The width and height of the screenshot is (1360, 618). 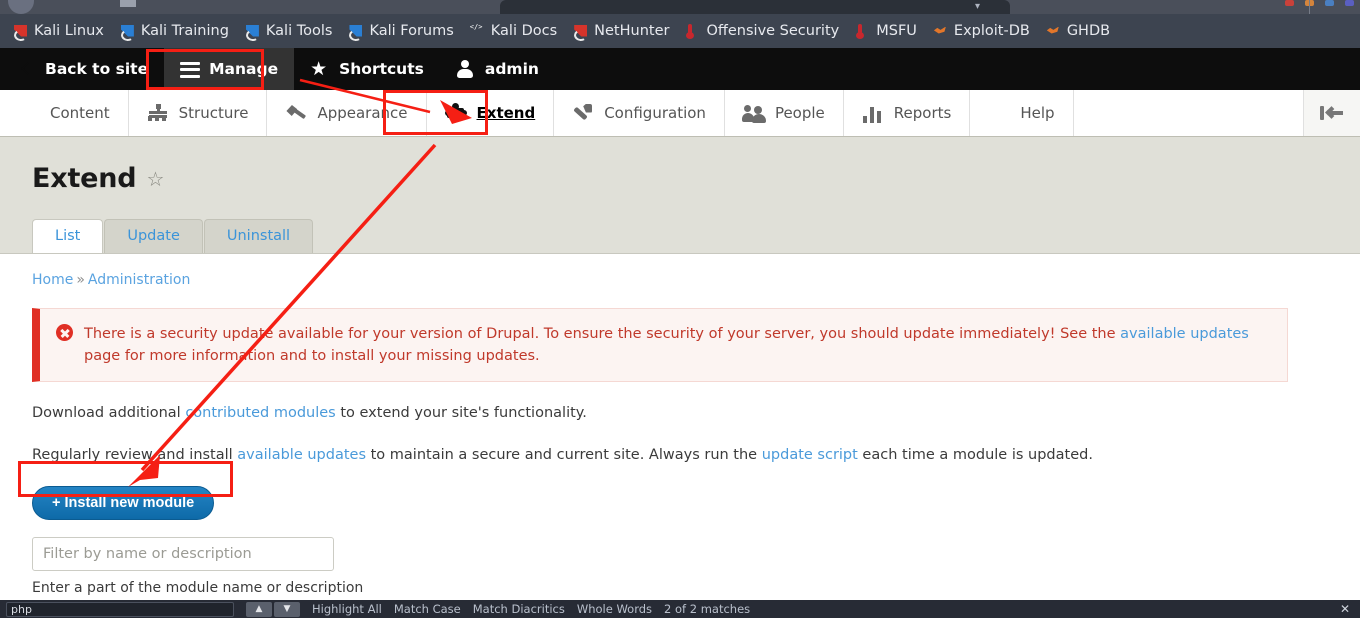 I want to click on bookmark-exploit-db: Exploit-DB, so click(x=981, y=31).